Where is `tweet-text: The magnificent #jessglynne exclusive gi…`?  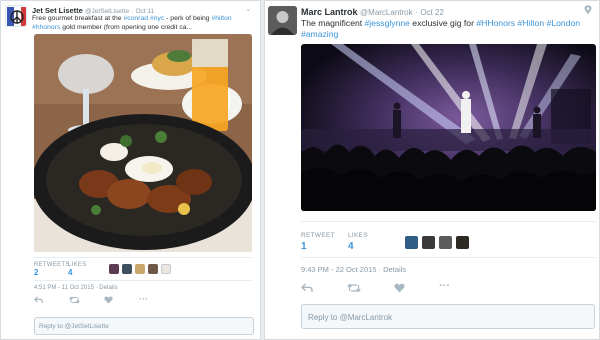
tweet-text: The magnificent #jessglynne exclusive gi… is located at coordinates (441, 29).